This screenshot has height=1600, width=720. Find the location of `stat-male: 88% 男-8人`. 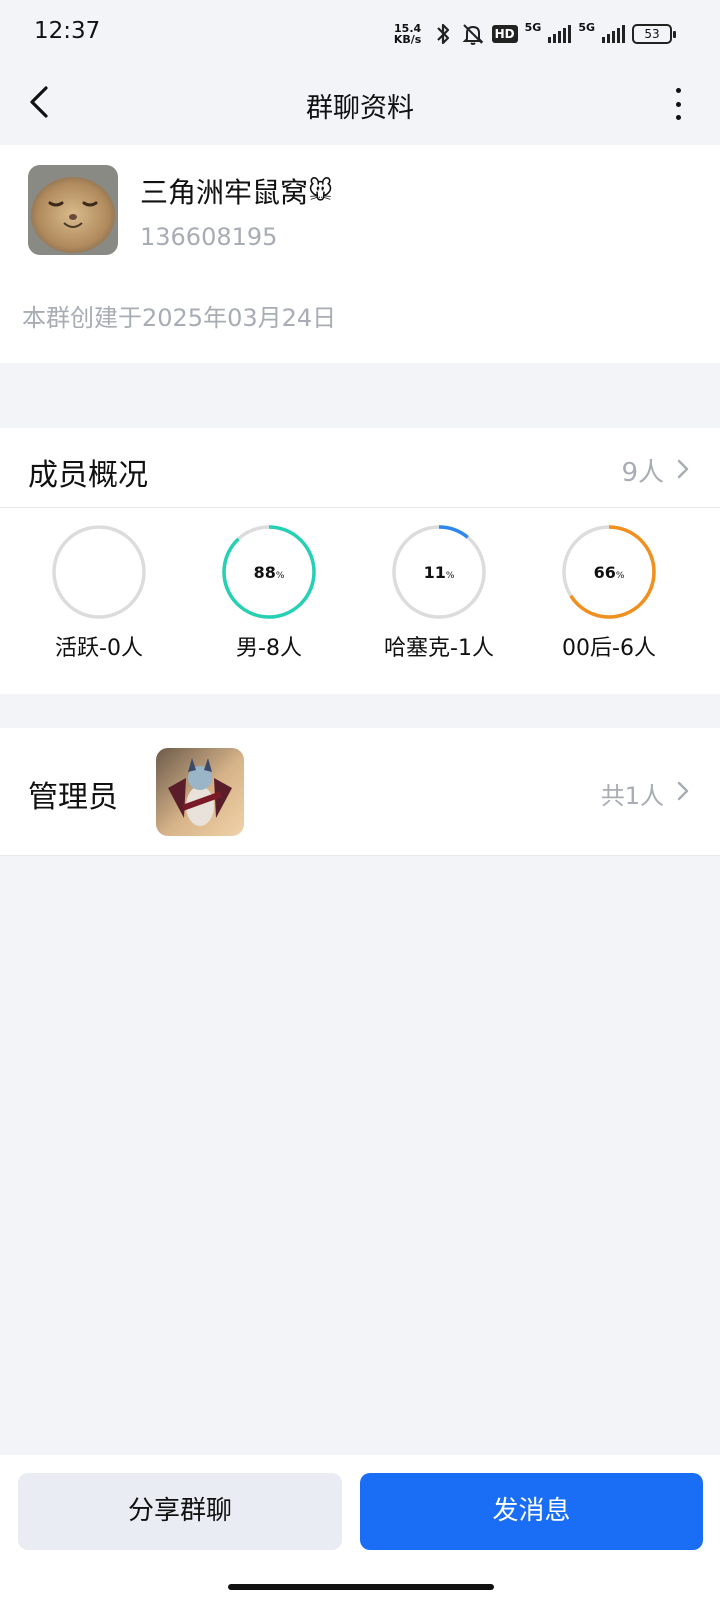

stat-male: 88% 男-8人 is located at coordinates (269, 601).